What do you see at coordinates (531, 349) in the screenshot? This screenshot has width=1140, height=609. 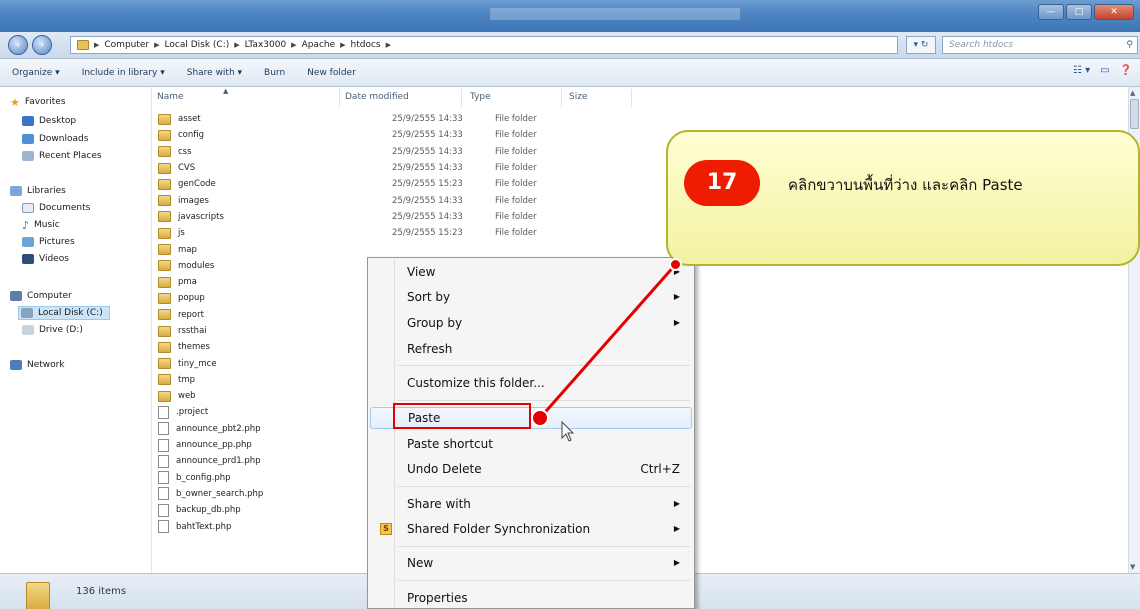 I see `menu-item-refresh: Refresh` at bounding box center [531, 349].